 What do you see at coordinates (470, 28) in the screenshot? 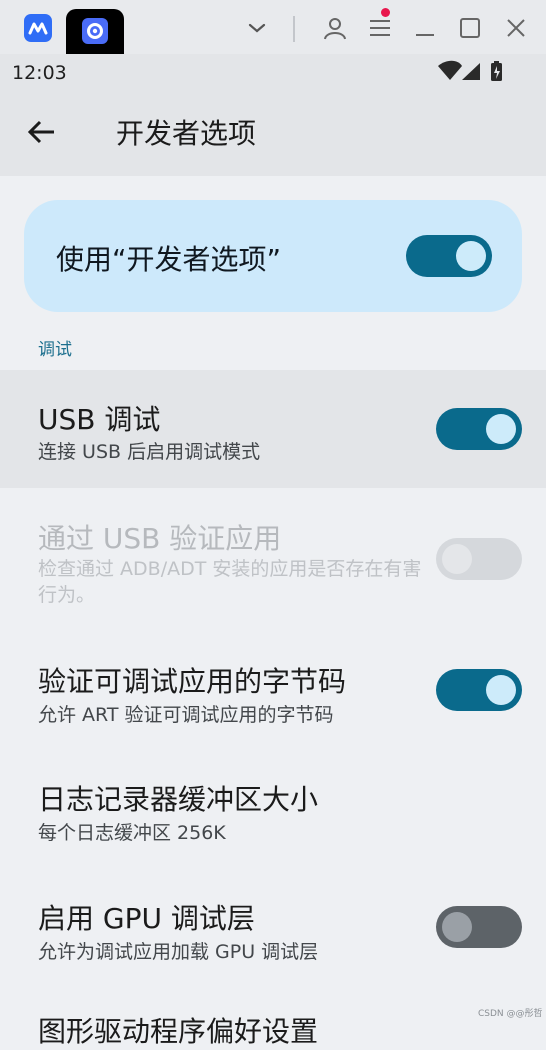
I see `maximize-icon` at bounding box center [470, 28].